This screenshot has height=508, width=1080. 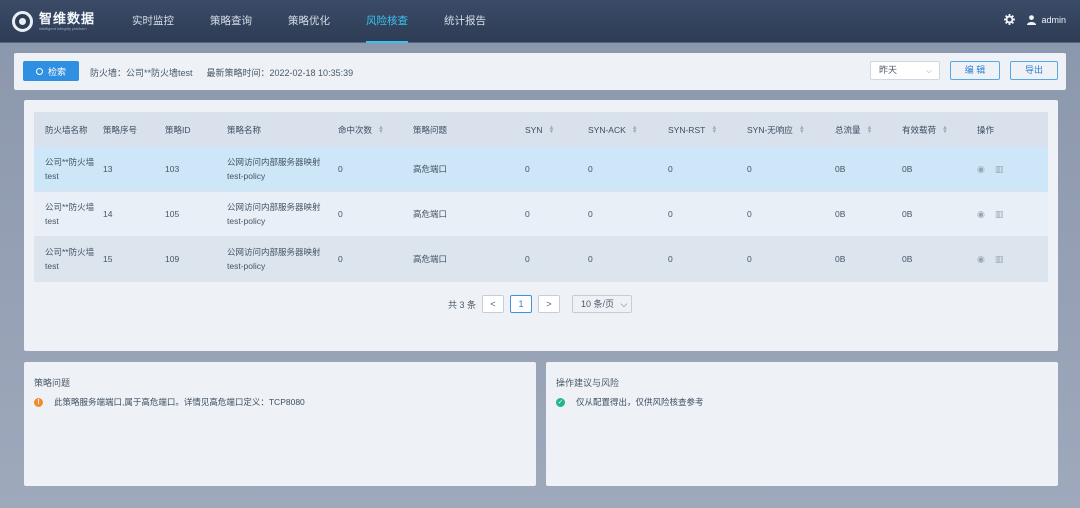 I want to click on total-count: 共 3 条, so click(x=462, y=304).